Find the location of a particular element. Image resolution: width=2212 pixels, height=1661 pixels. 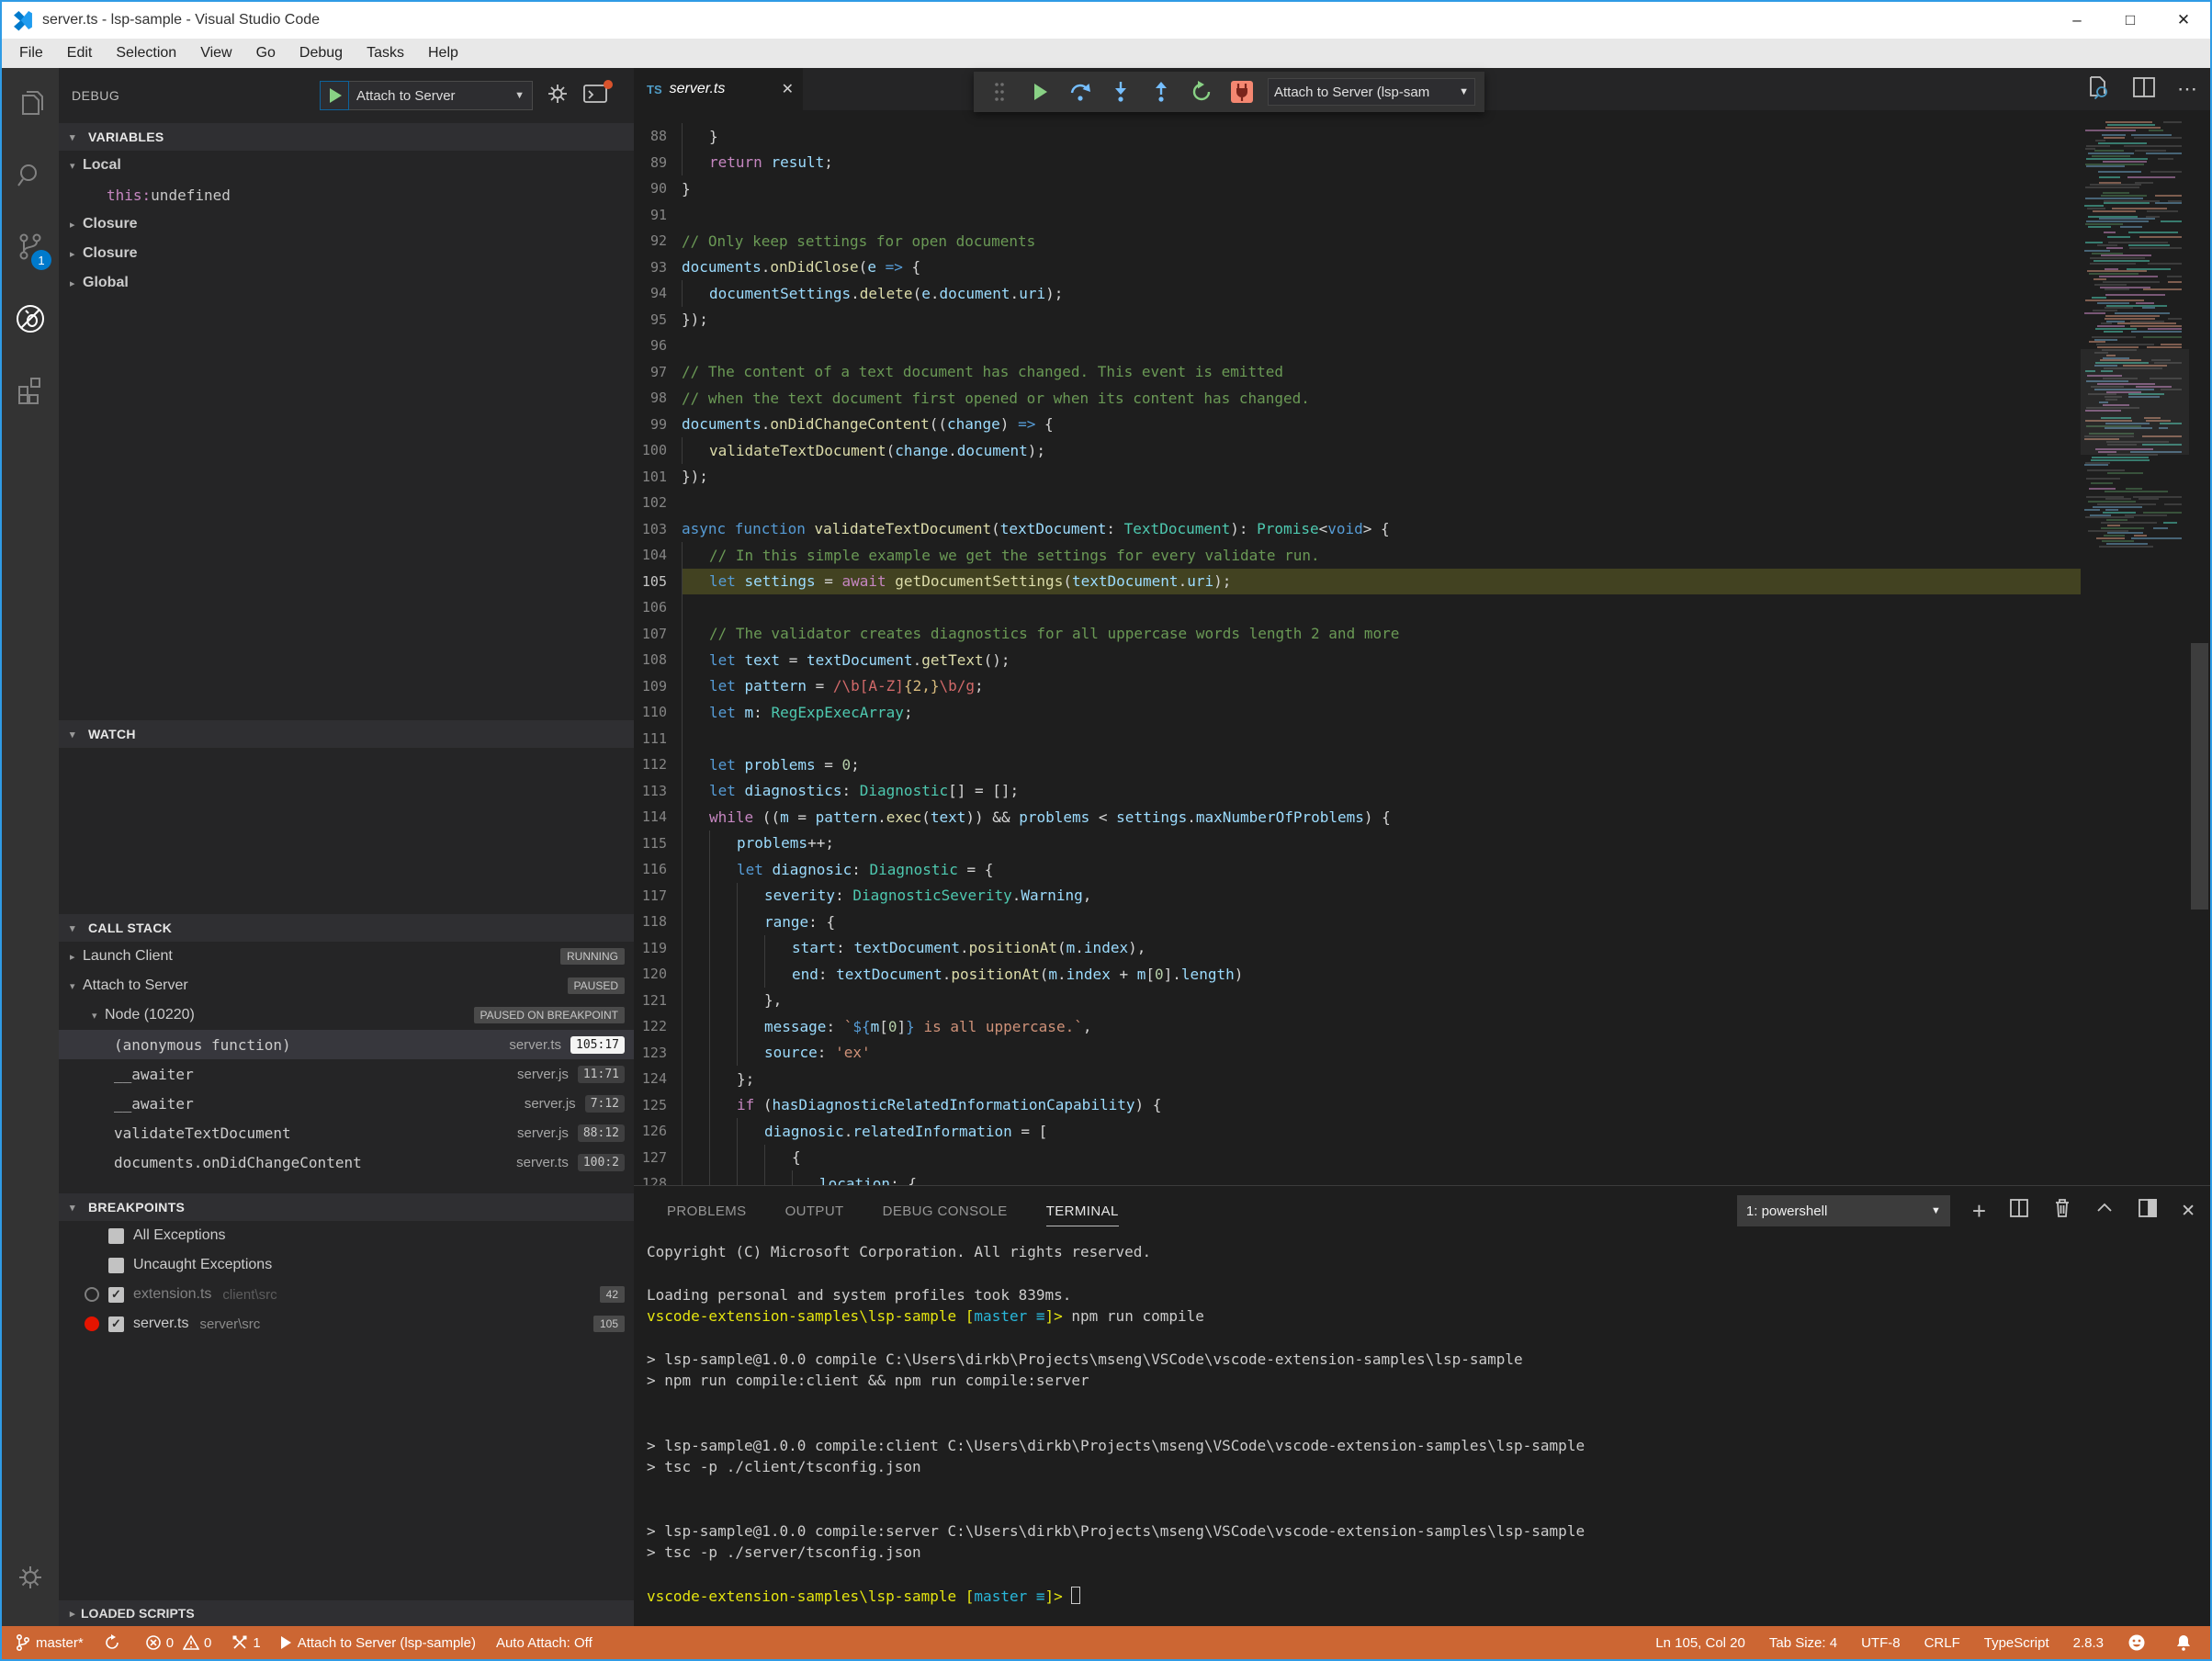

line-number: 97 is located at coordinates (658, 372).